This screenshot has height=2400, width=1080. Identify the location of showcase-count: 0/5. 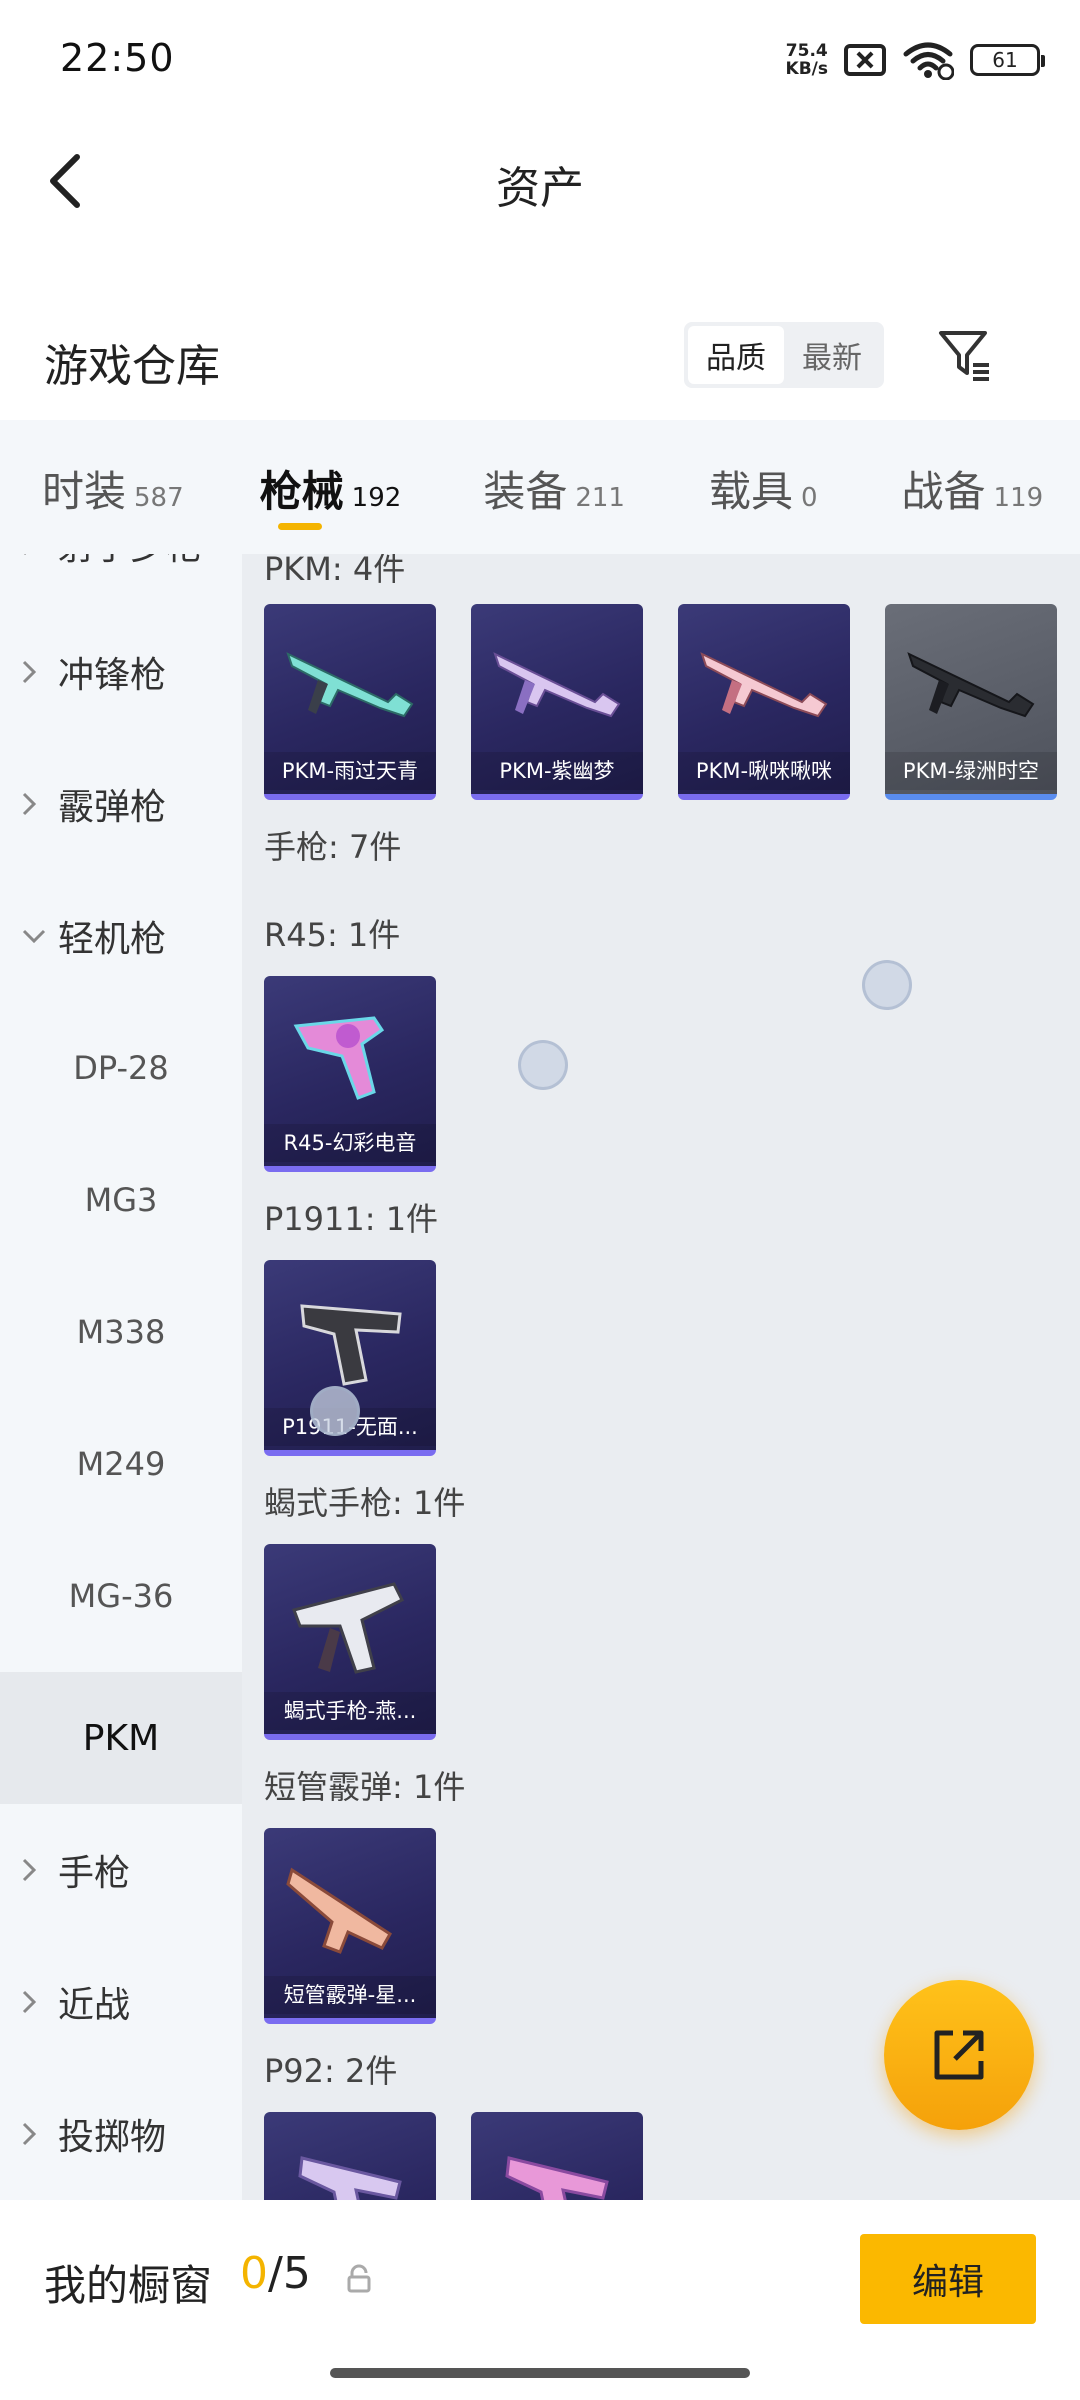
(275, 2273).